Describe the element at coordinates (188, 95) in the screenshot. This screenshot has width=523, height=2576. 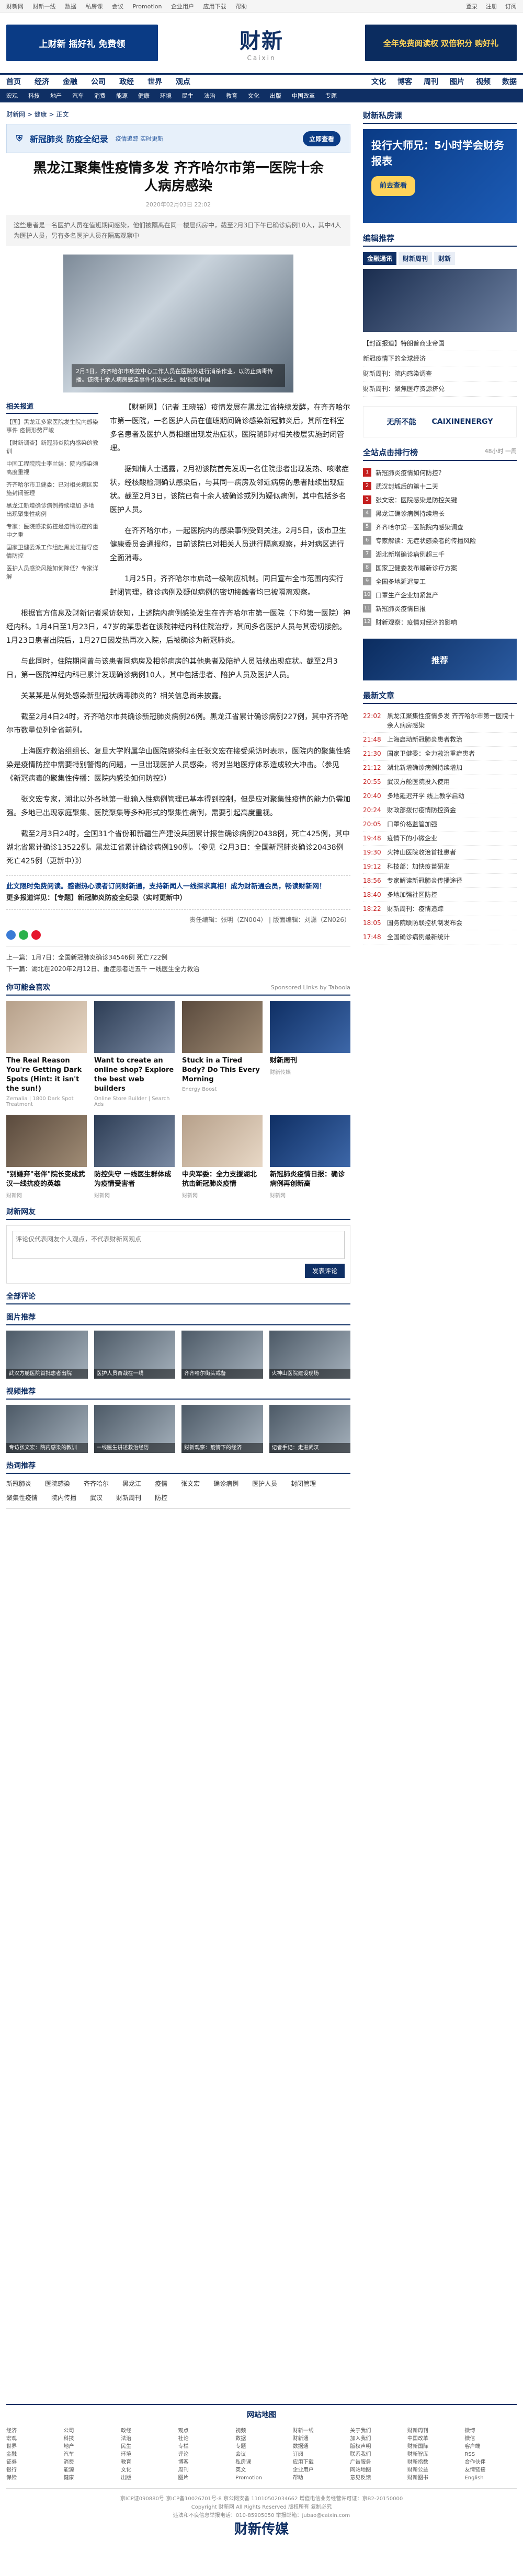
I see `sub-nav-item: 民生` at that location.